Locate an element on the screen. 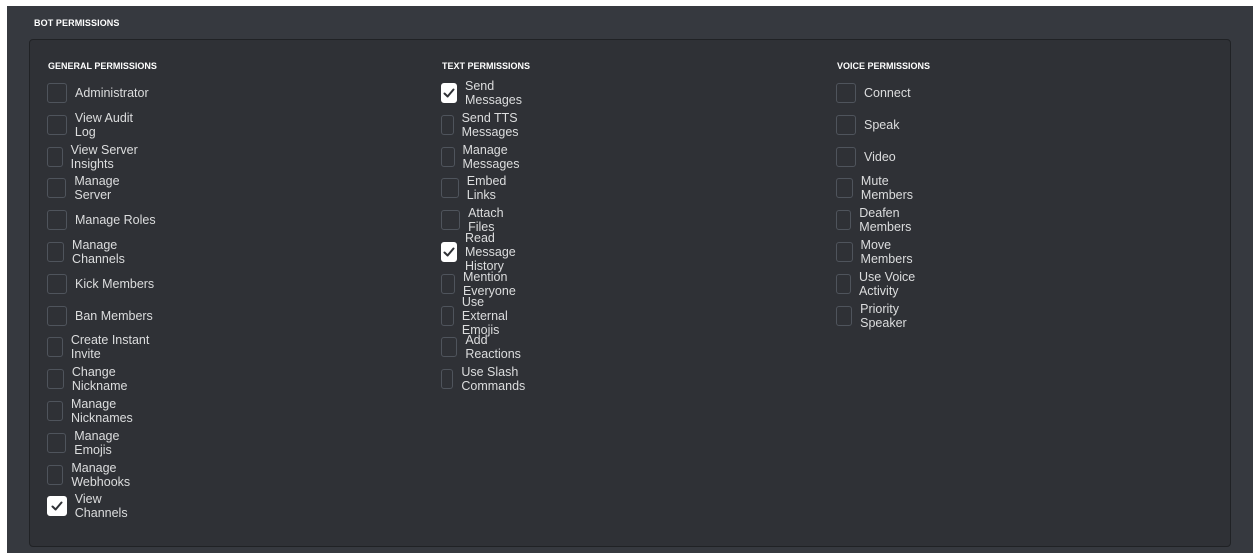 The width and height of the screenshot is (1253, 553). permission-use-voice-activity: Use Voice Activity is located at coordinates (883, 283).